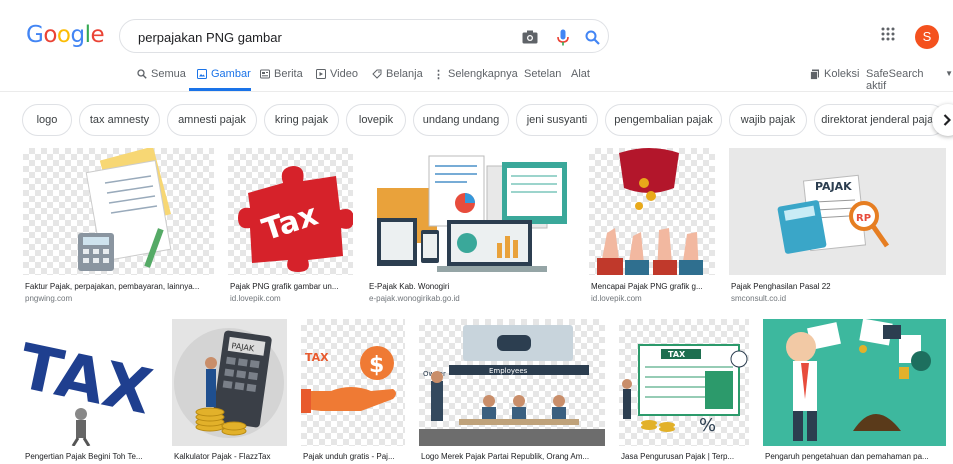  I want to click on result-thumbnail: TAX, so click(90, 382).